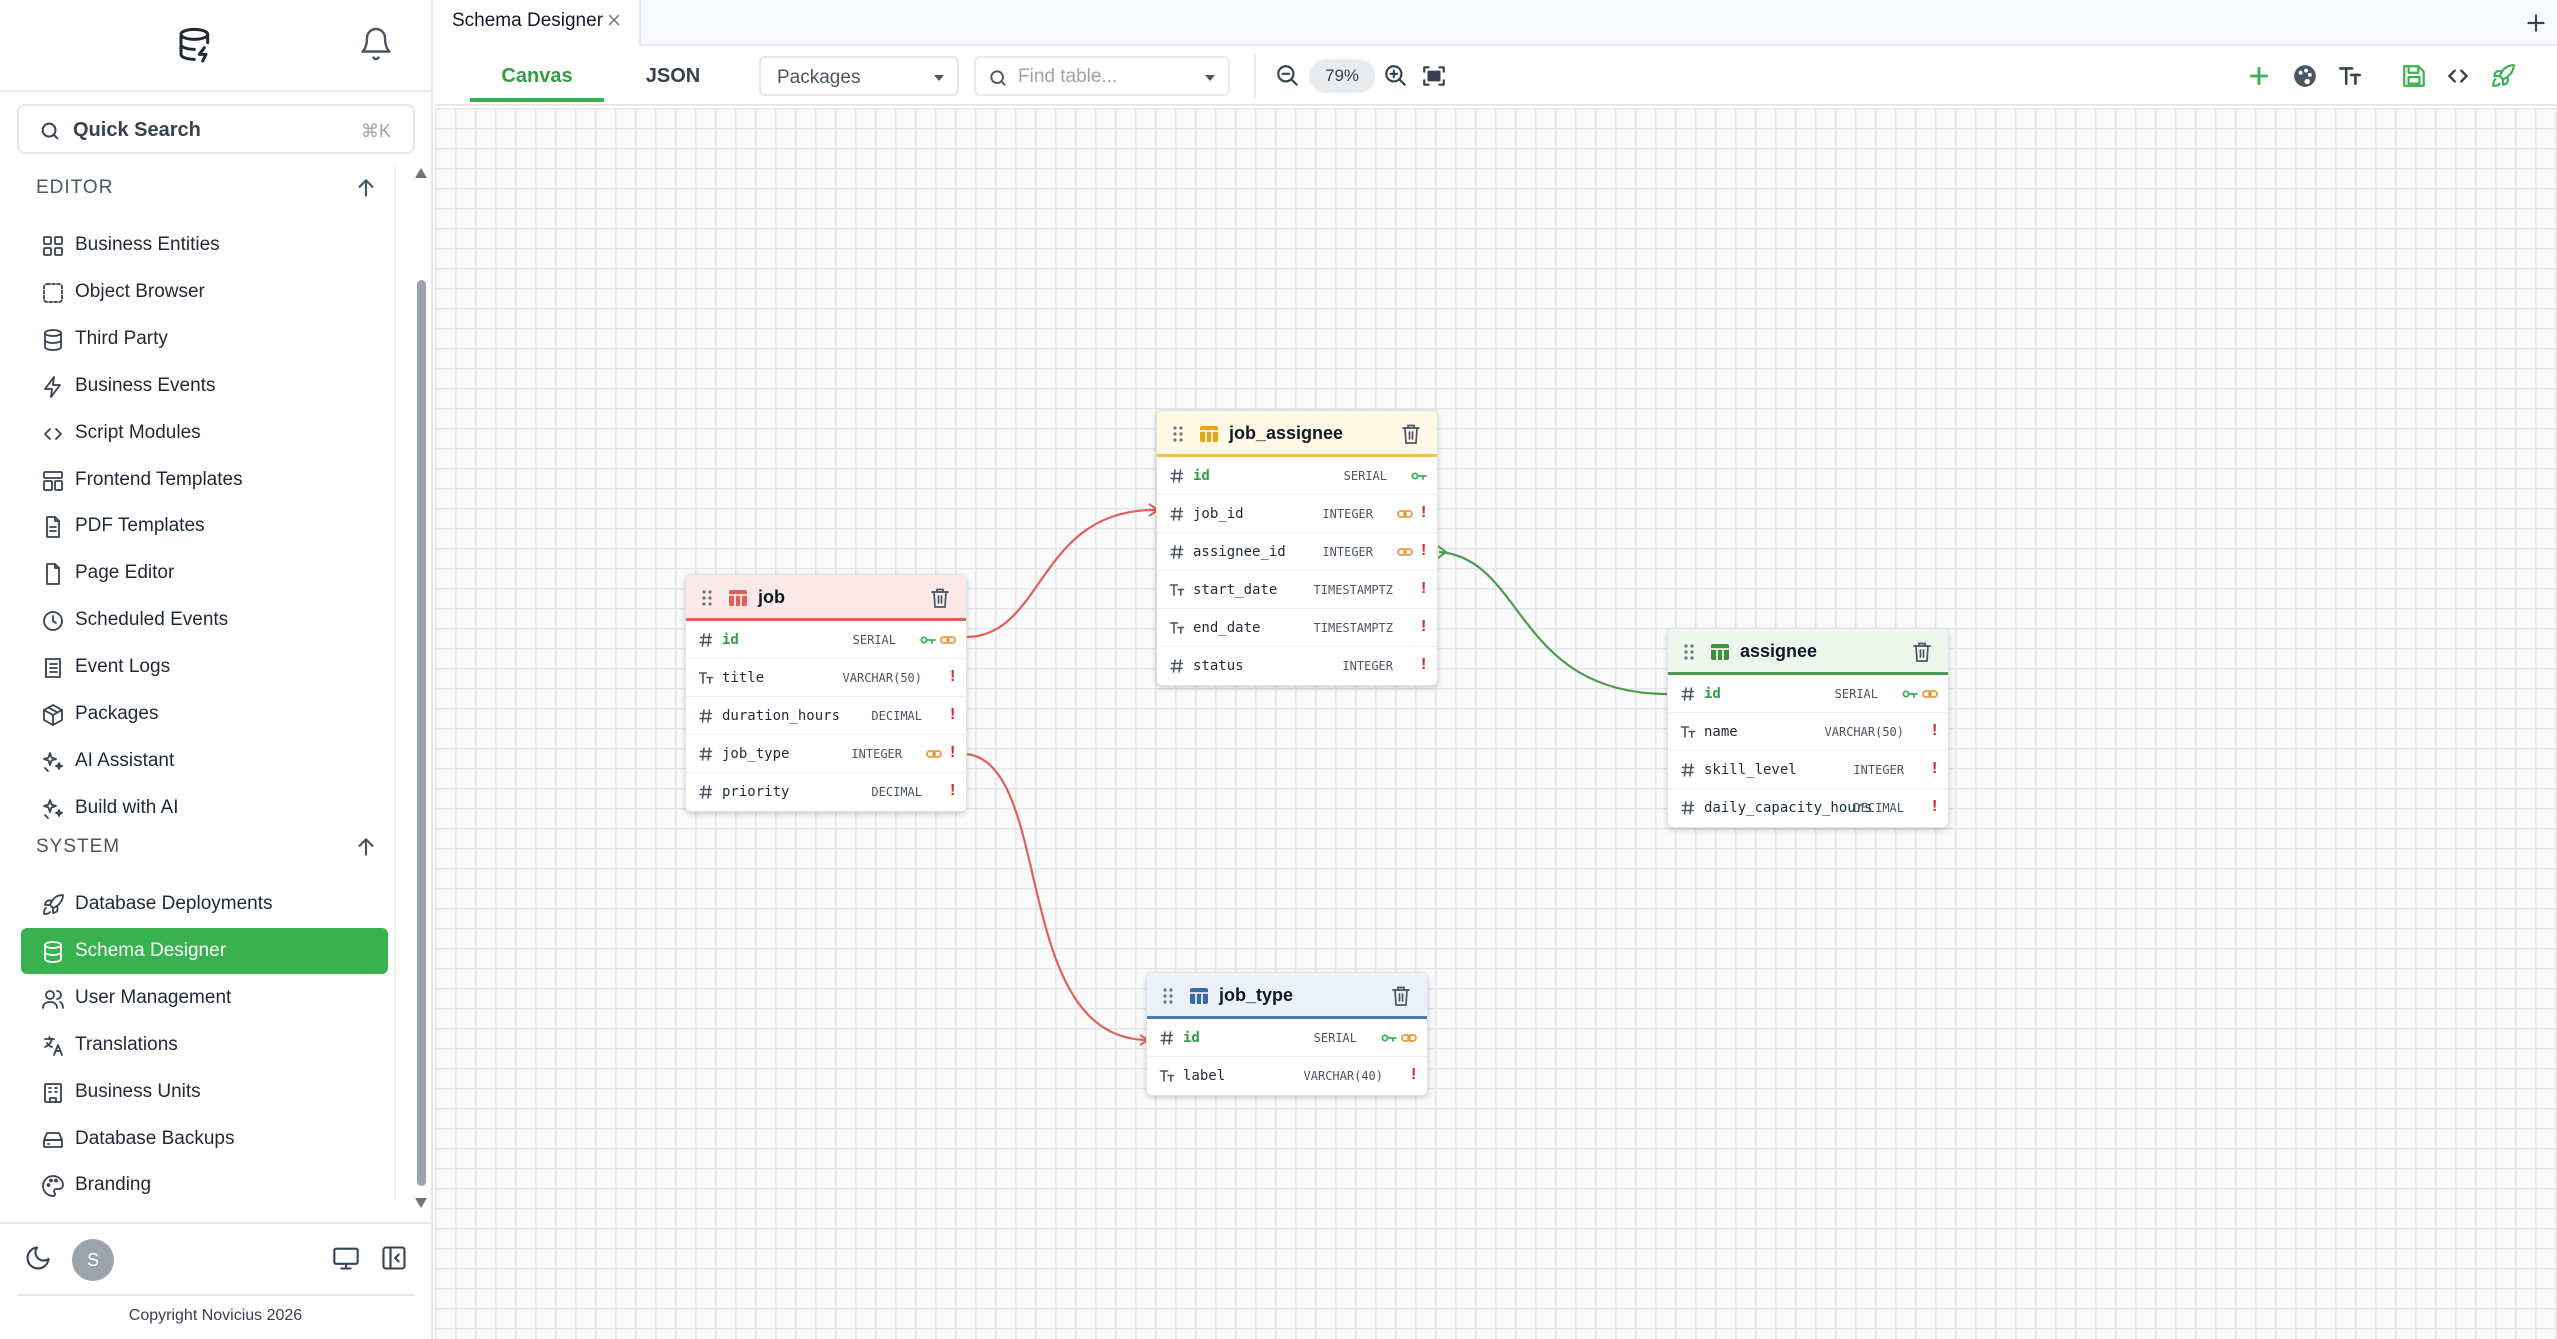  Describe the element at coordinates (1287, 996) in the screenshot. I see `table-header: job_type` at that location.